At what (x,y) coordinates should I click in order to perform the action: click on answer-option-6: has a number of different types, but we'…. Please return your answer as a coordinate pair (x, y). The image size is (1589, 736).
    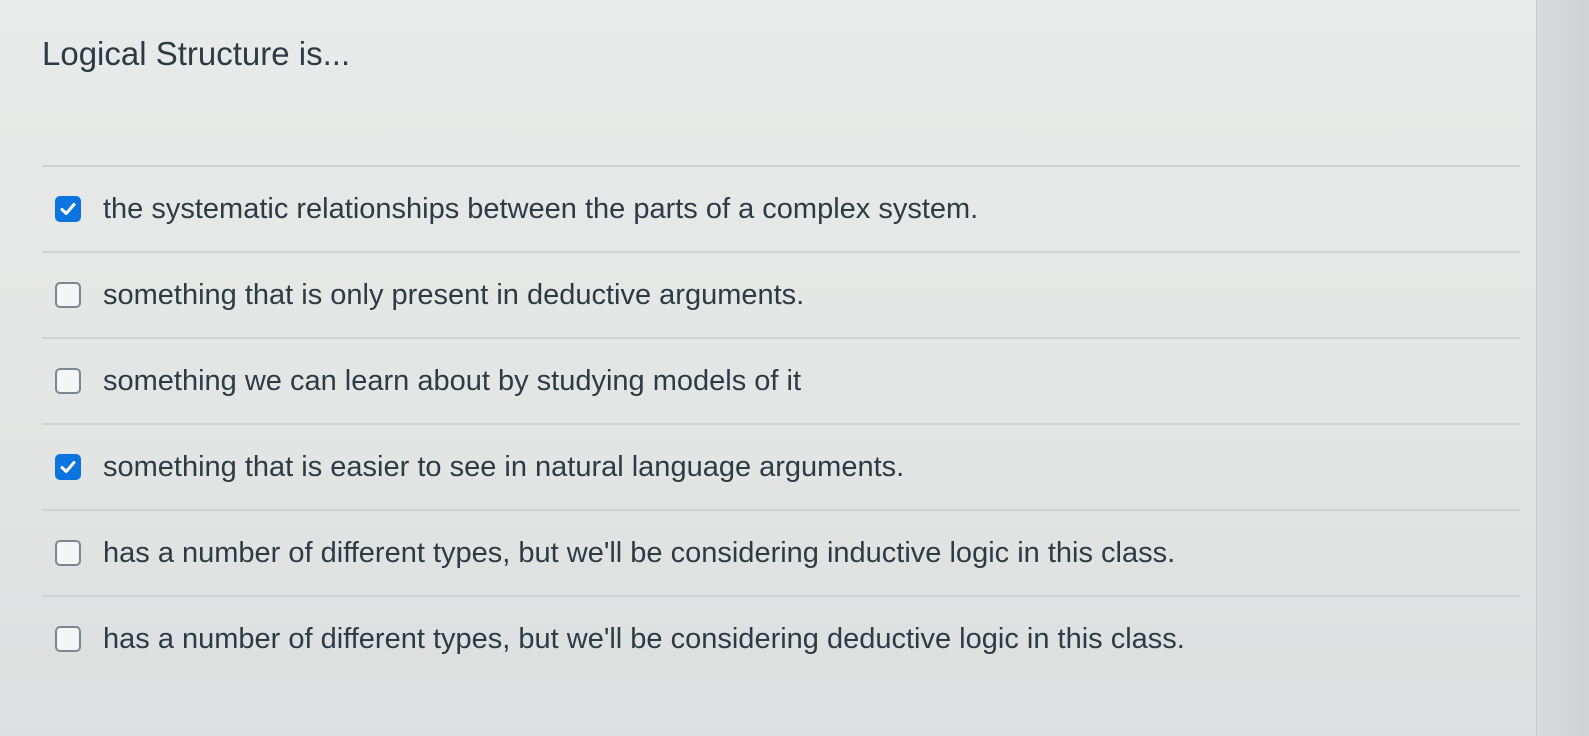
    Looking at the image, I should click on (781, 638).